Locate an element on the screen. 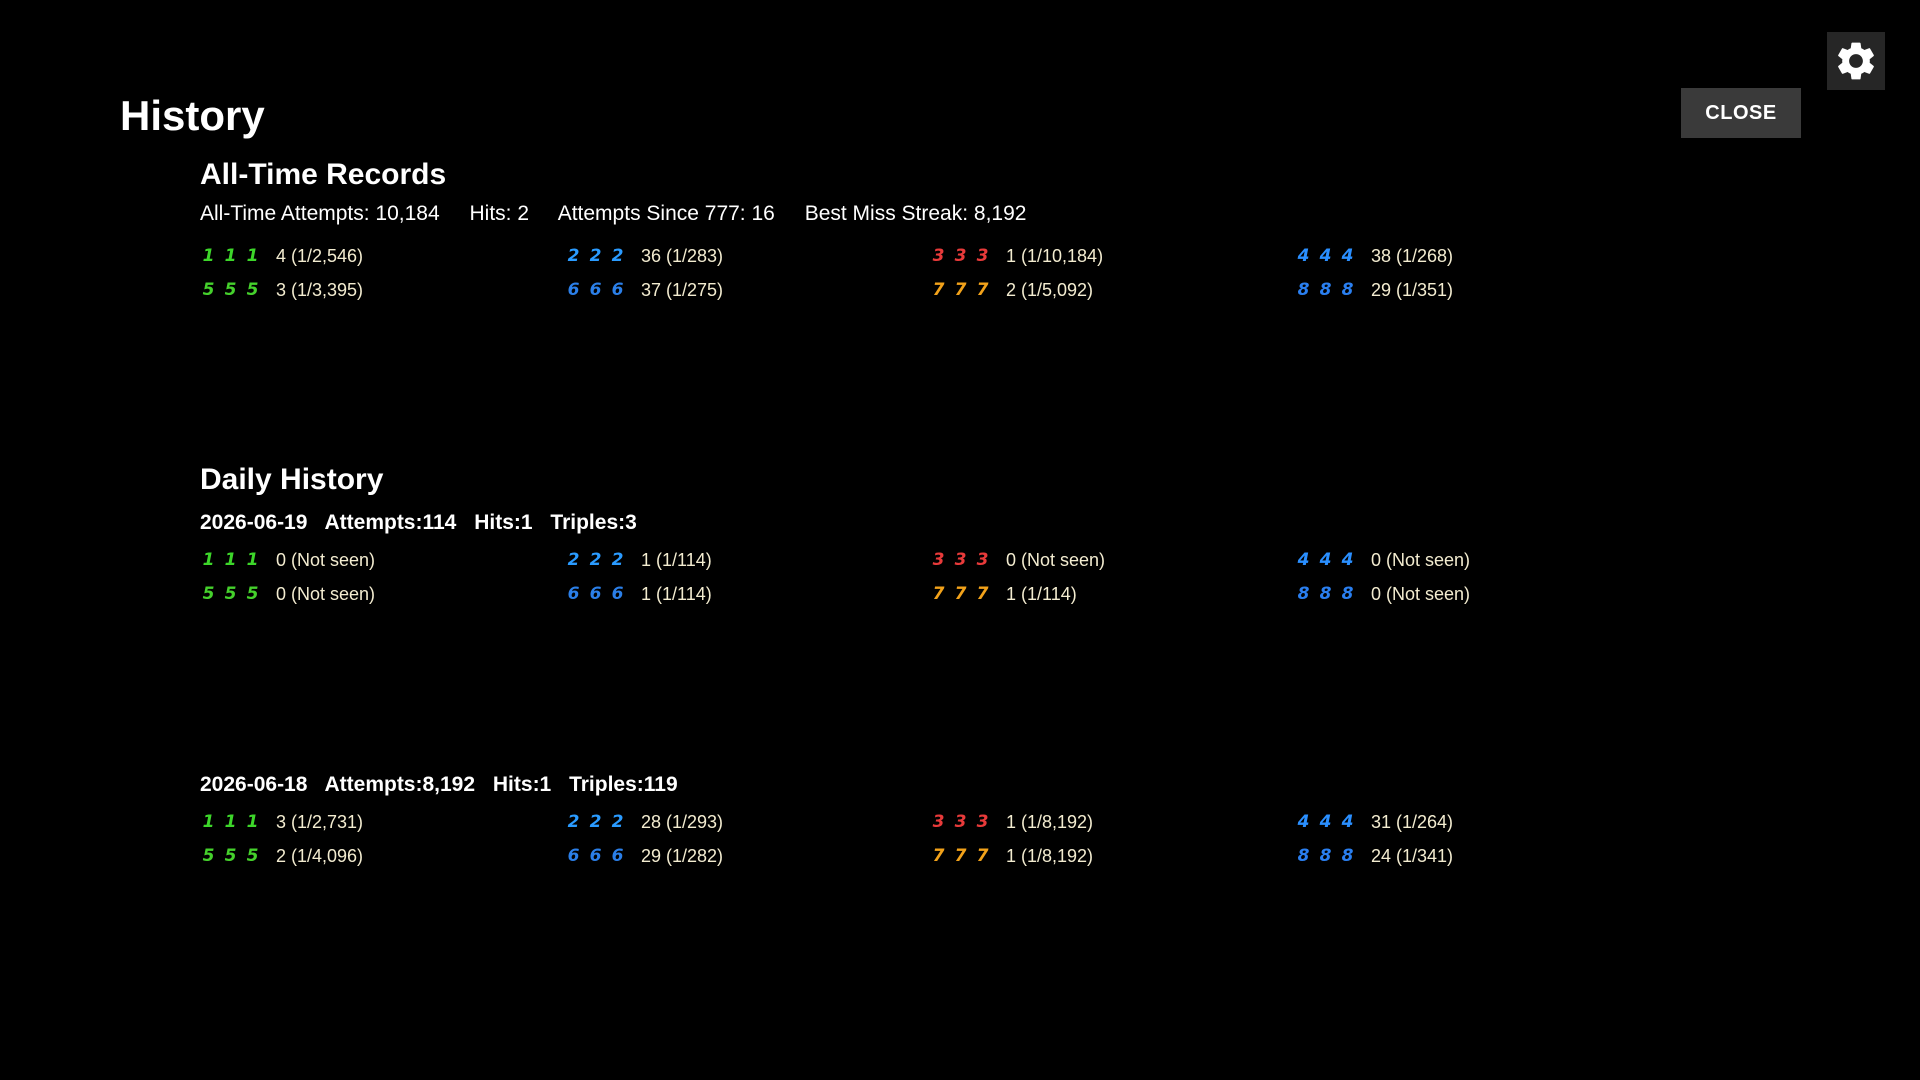  close-button: CLOSE is located at coordinates (1741, 113).